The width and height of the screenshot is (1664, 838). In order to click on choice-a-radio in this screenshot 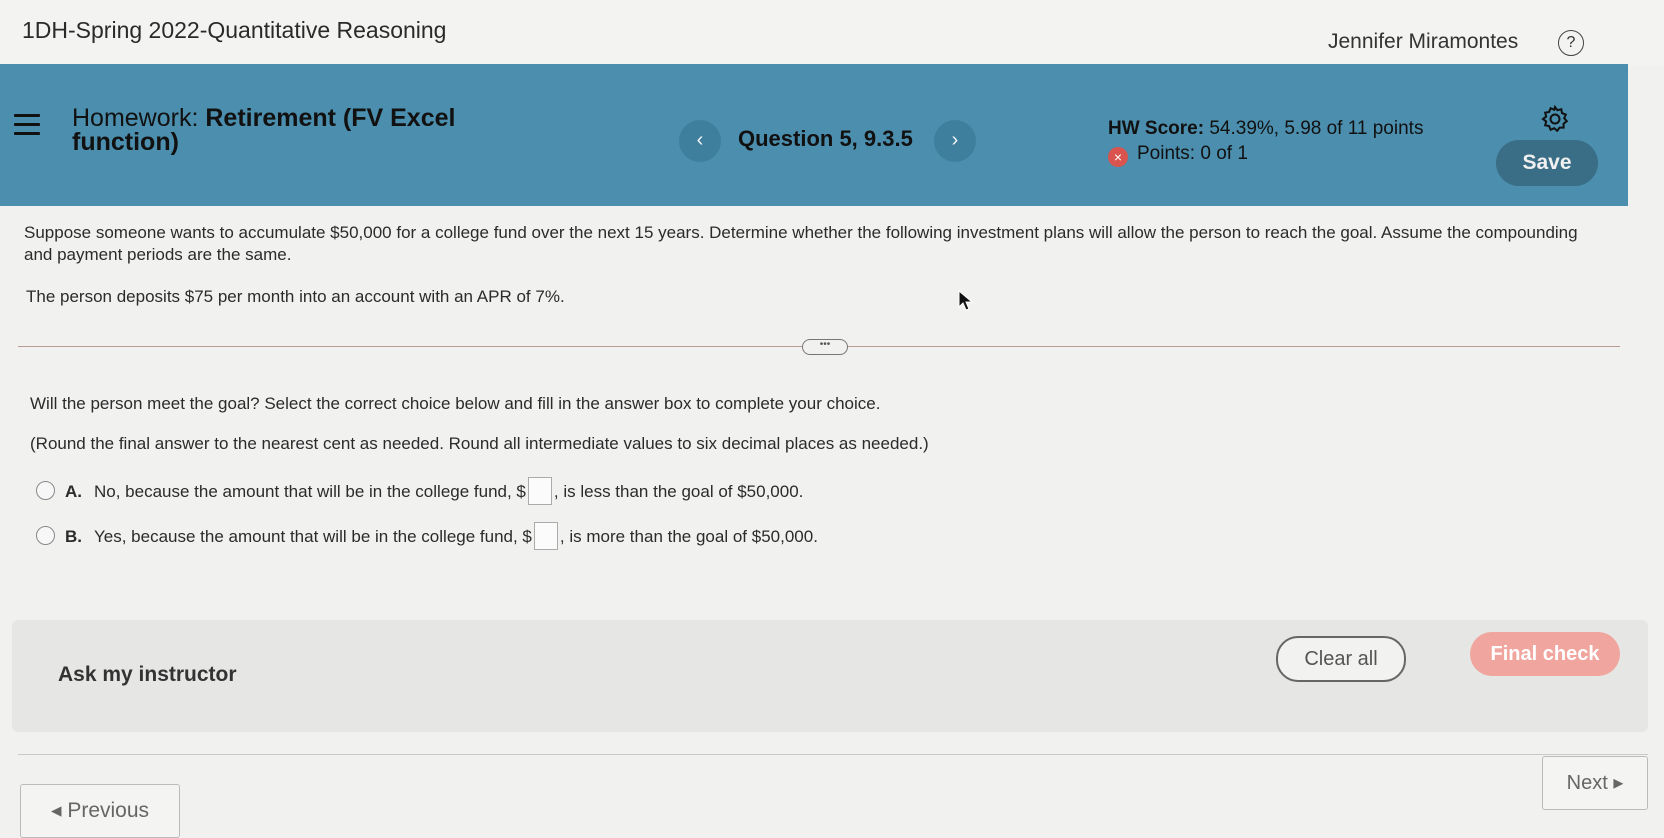, I will do `click(45, 490)`.